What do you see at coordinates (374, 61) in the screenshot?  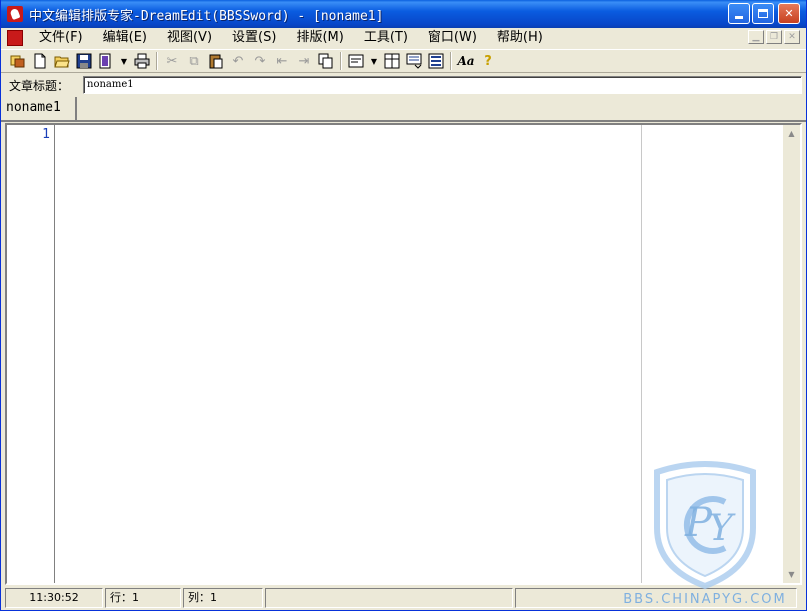 I see `format-dropdown-icon: ▼` at bounding box center [374, 61].